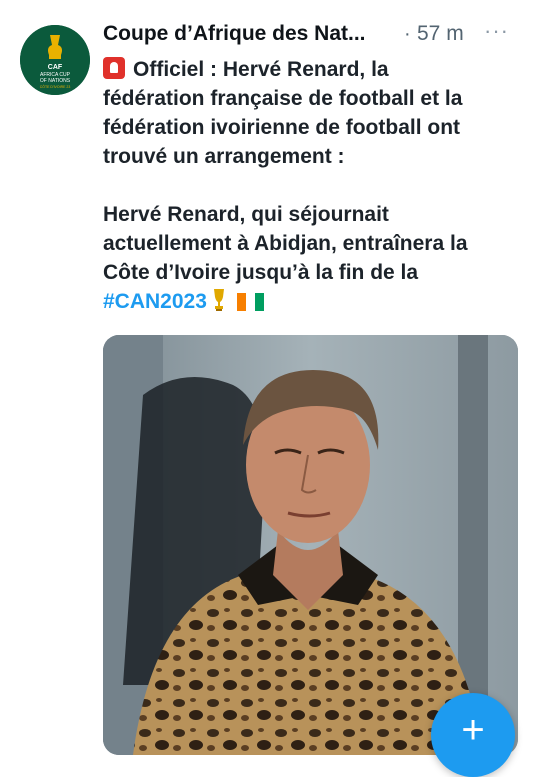 The image size is (537, 777). What do you see at coordinates (155, 301) in the screenshot?
I see `hashtag-link: #CAN2023` at bounding box center [155, 301].